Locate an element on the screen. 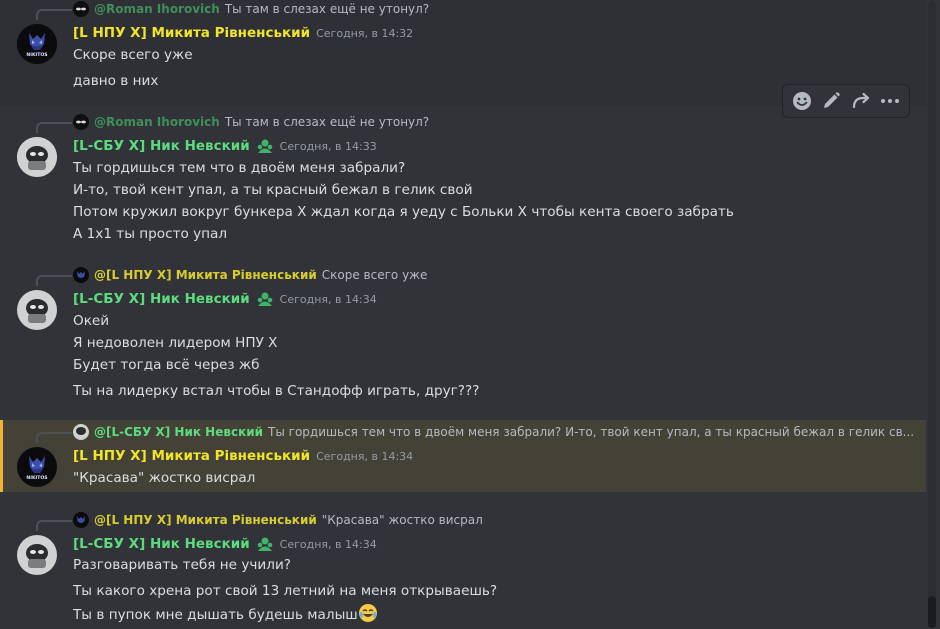 The height and width of the screenshot is (629, 940). scrollbar-track is located at coordinates (932, 314).